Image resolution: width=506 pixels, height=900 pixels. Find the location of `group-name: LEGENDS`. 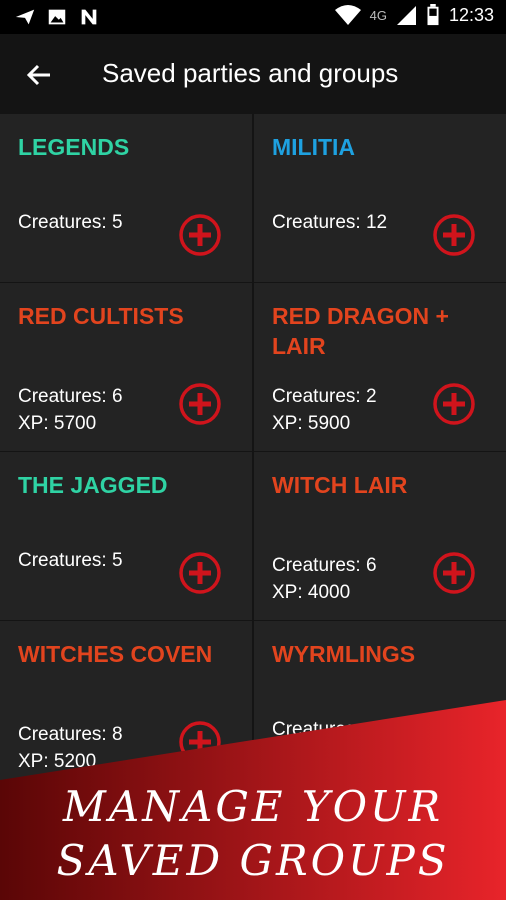

group-name: LEGENDS is located at coordinates (74, 147).